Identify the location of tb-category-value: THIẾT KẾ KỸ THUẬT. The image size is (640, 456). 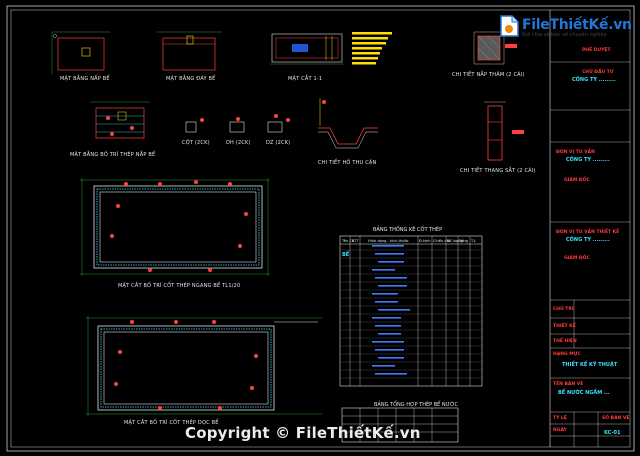
(590, 365).